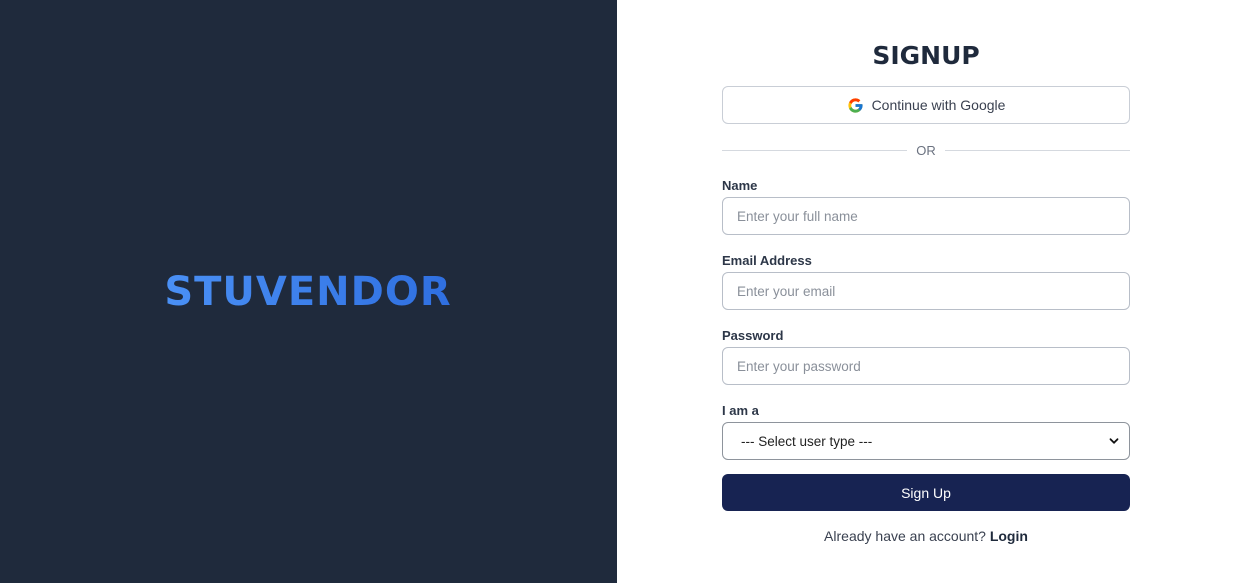 This screenshot has height=583, width=1234. What do you see at coordinates (740, 185) in the screenshot?
I see `name-label: Name` at bounding box center [740, 185].